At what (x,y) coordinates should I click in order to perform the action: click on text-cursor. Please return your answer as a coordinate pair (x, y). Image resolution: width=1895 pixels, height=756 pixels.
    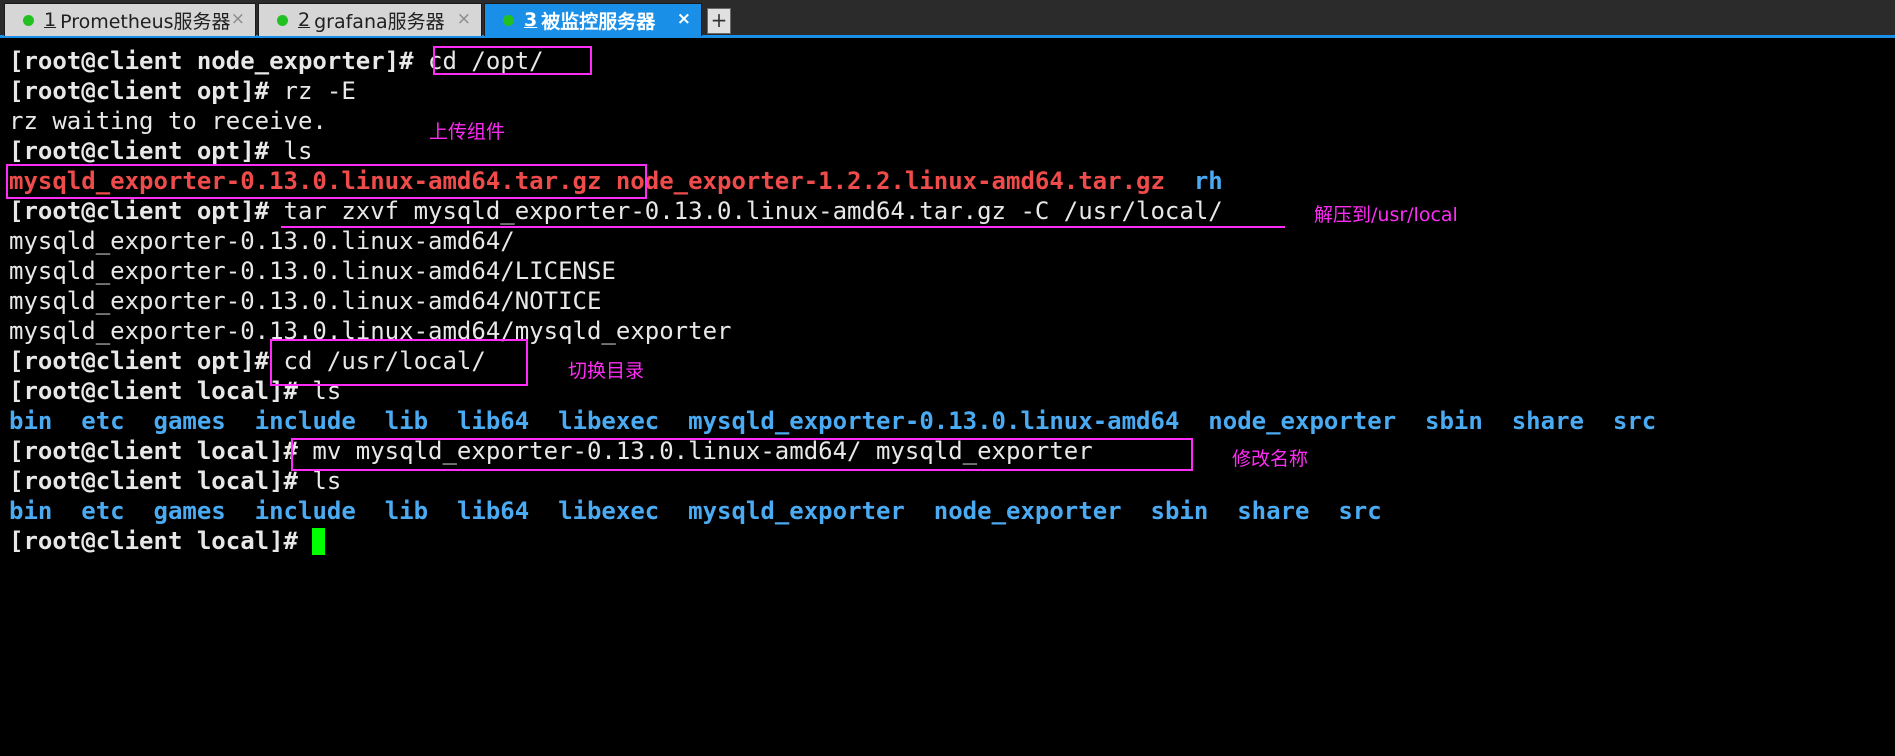
    Looking at the image, I should click on (318, 541).